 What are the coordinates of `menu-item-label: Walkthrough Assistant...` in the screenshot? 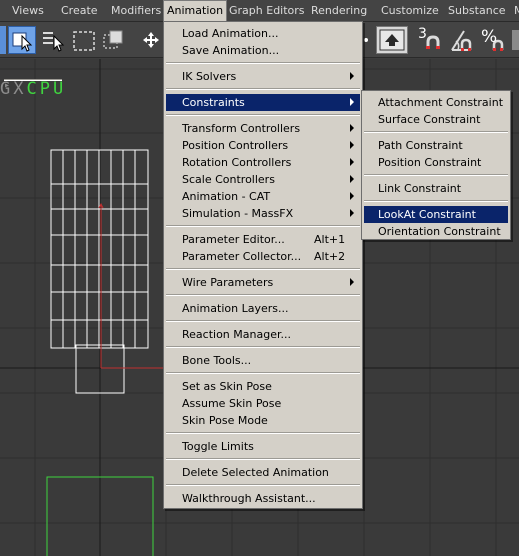 It's located at (249, 498).